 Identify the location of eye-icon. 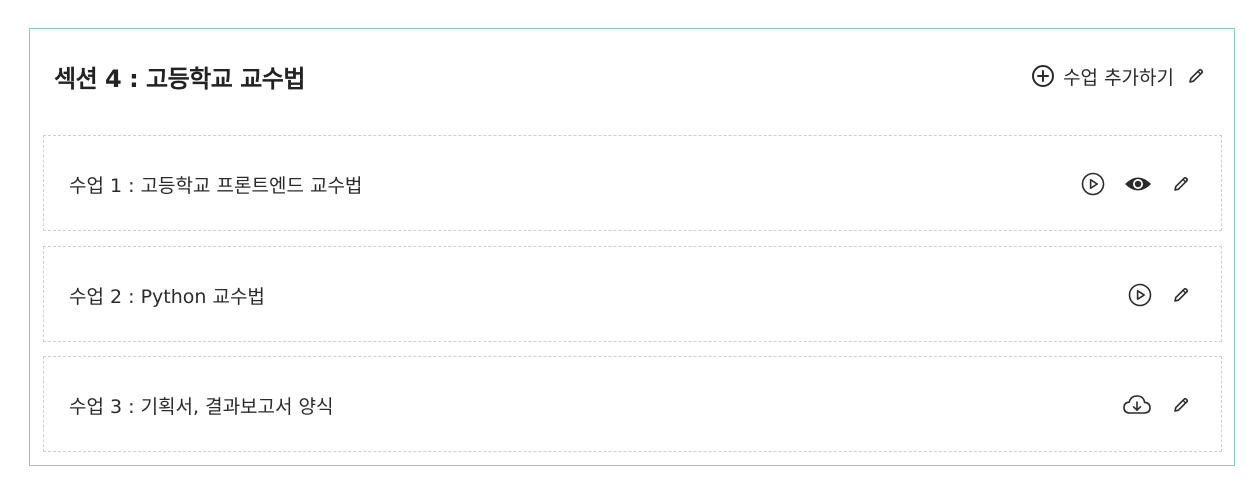
(1138, 184).